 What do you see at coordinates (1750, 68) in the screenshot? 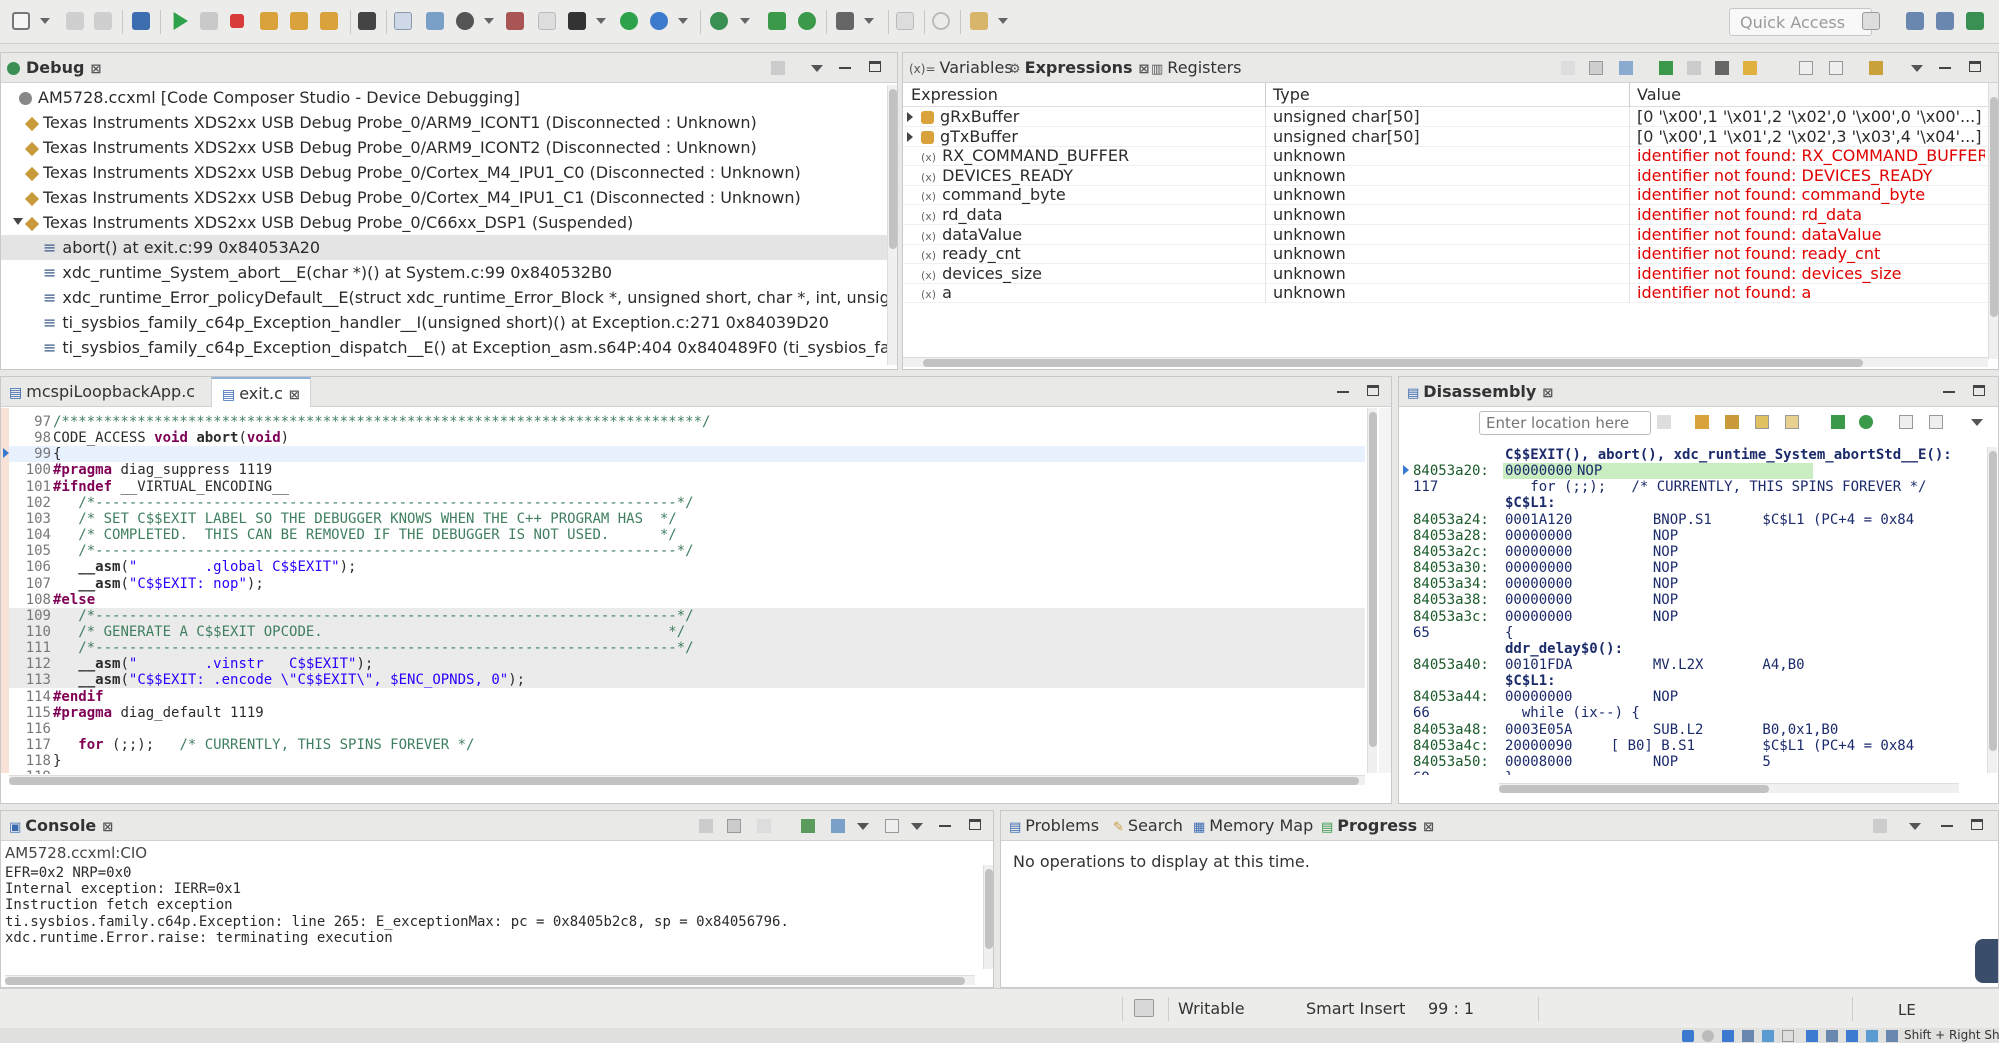
I see `refresh-icon` at bounding box center [1750, 68].